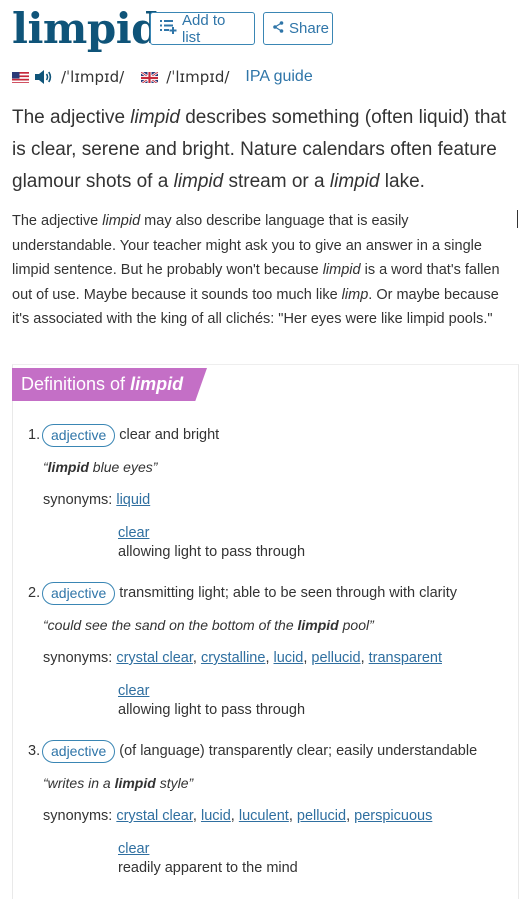 The image size is (520, 899). I want to click on synonyms-row: synonyms: liquid, so click(96, 500).